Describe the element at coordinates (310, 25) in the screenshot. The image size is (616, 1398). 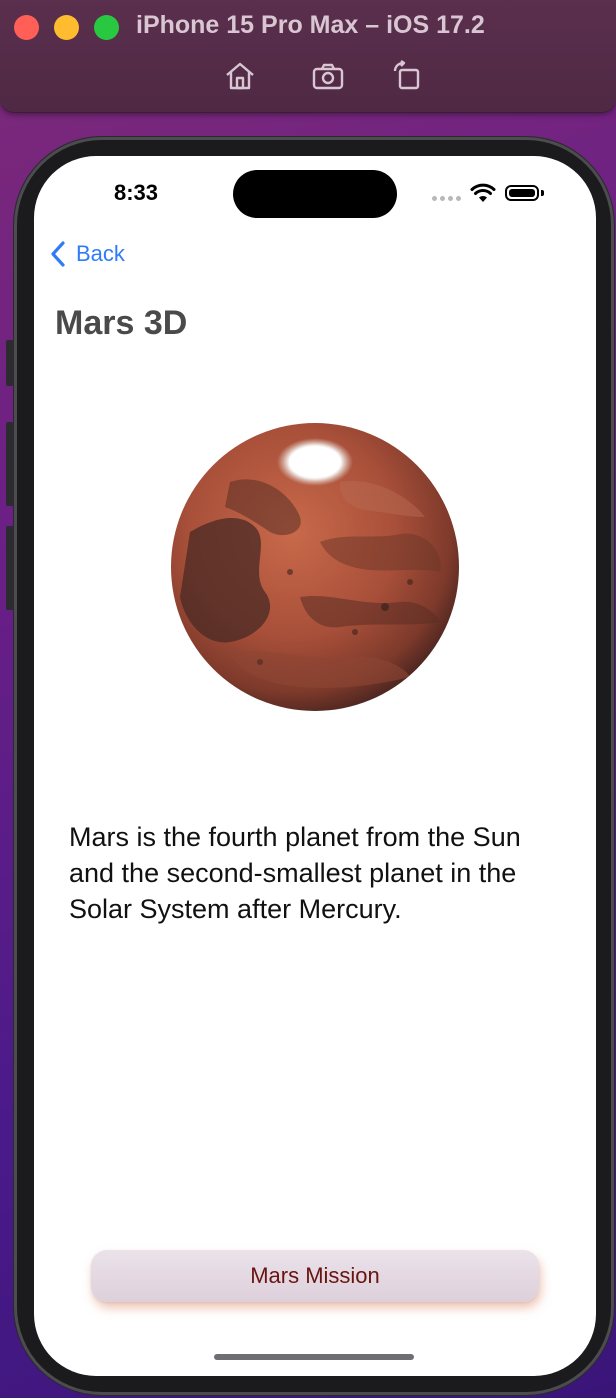
I see `window-title: iPhone 15 Pro Max – iOS 17.2` at that location.